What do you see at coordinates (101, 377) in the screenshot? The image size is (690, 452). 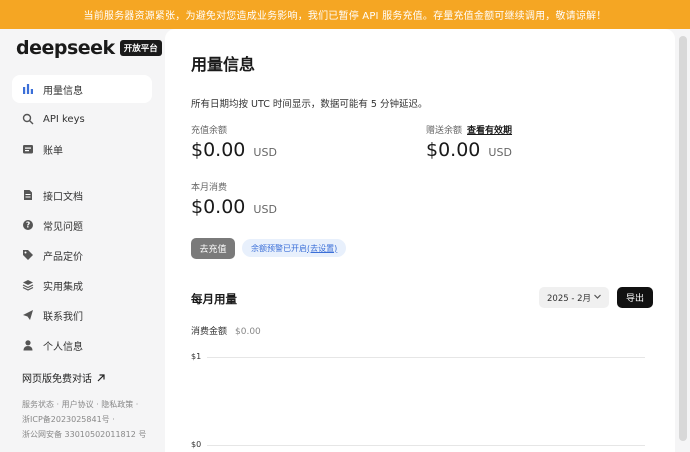 I see `arrow-up-right-icon` at bounding box center [101, 377].